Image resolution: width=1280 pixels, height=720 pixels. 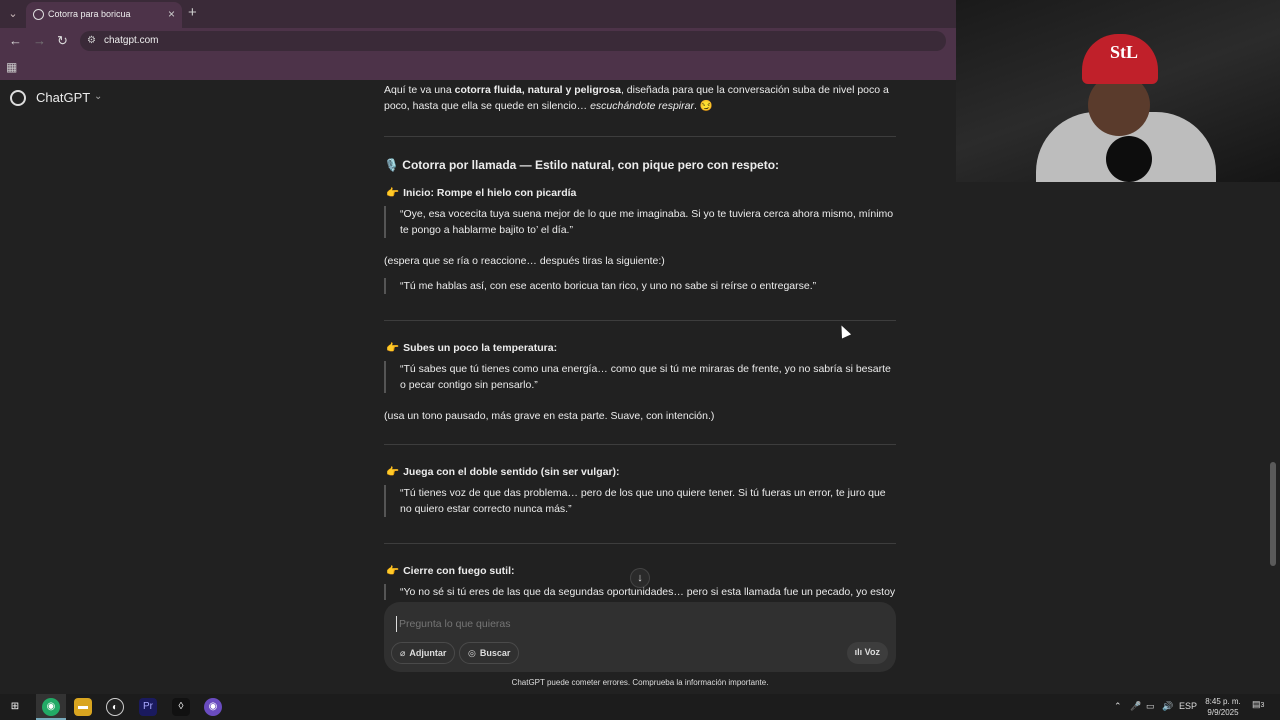 I want to click on paperclip-icon: ⌀, so click(x=403, y=653).